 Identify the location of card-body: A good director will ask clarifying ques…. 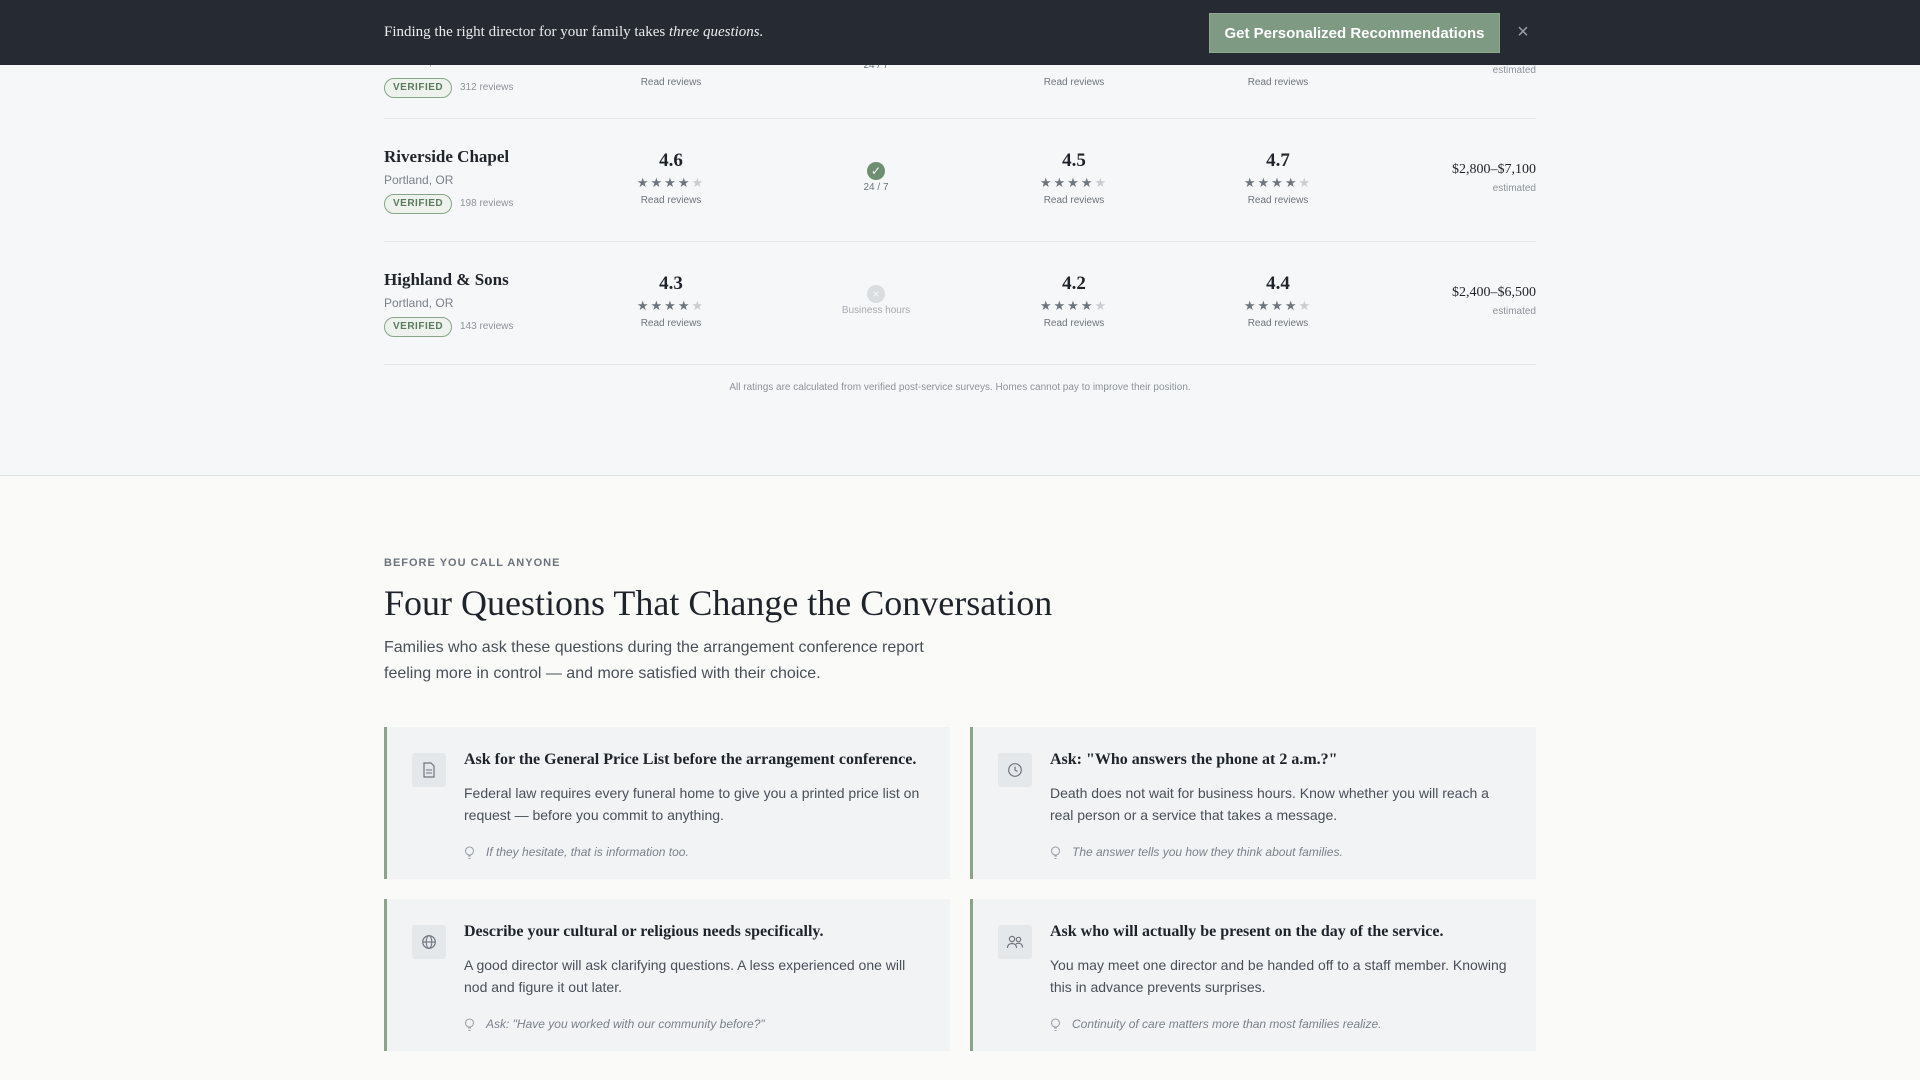
(685, 976).